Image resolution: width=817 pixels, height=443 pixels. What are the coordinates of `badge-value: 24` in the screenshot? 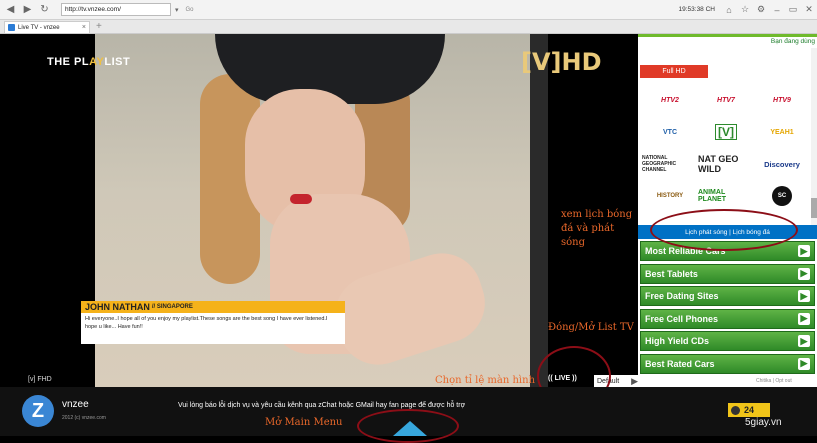 It's located at (749, 410).